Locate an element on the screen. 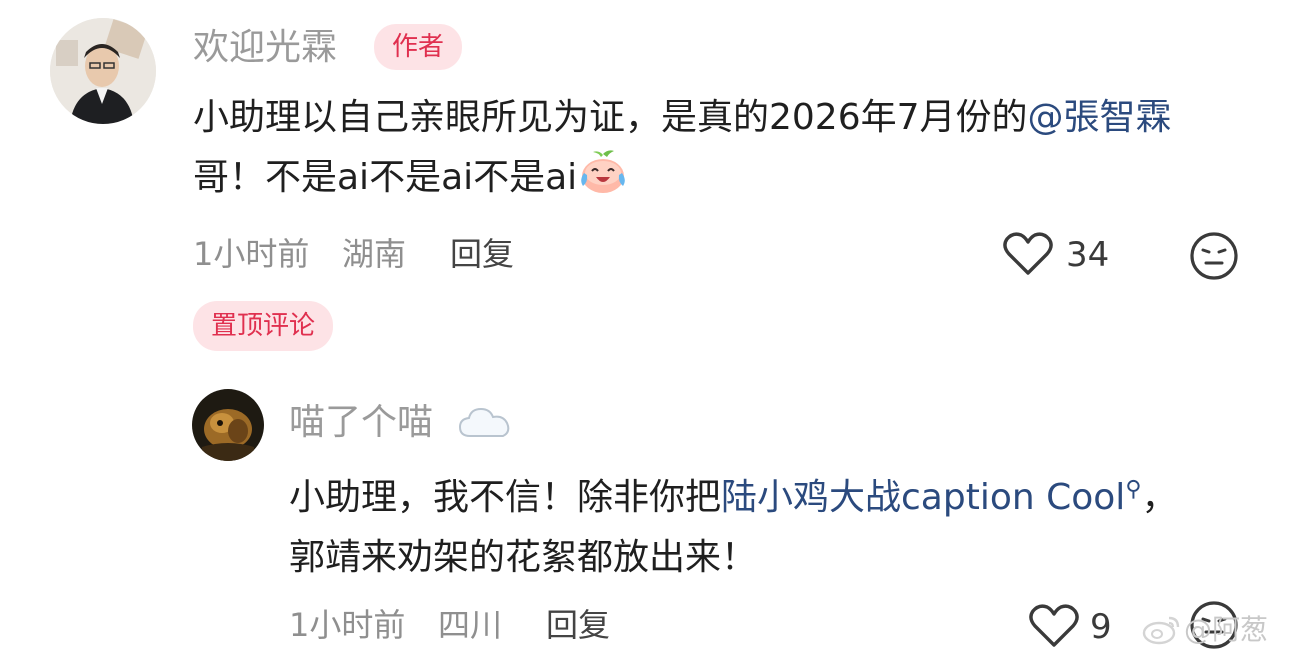  comment-text-after: 哥！不是ai不是ai不是ai is located at coordinates (385, 177).